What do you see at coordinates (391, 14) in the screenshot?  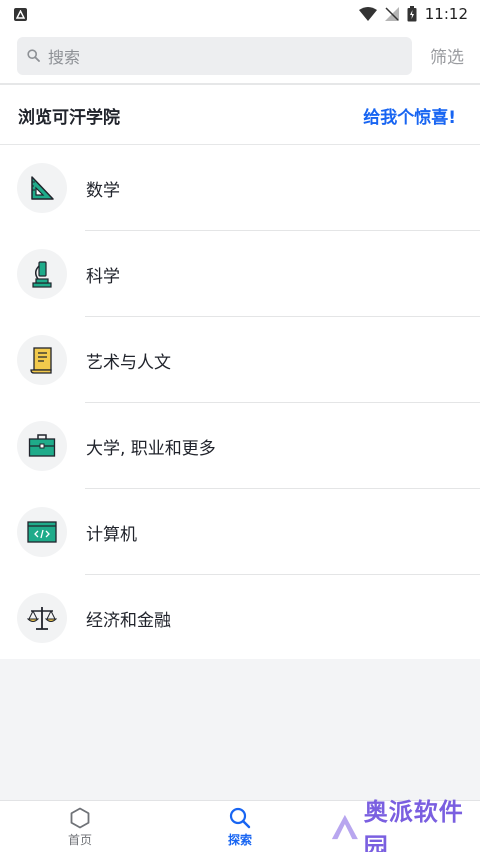 I see `no-signal-icon` at bounding box center [391, 14].